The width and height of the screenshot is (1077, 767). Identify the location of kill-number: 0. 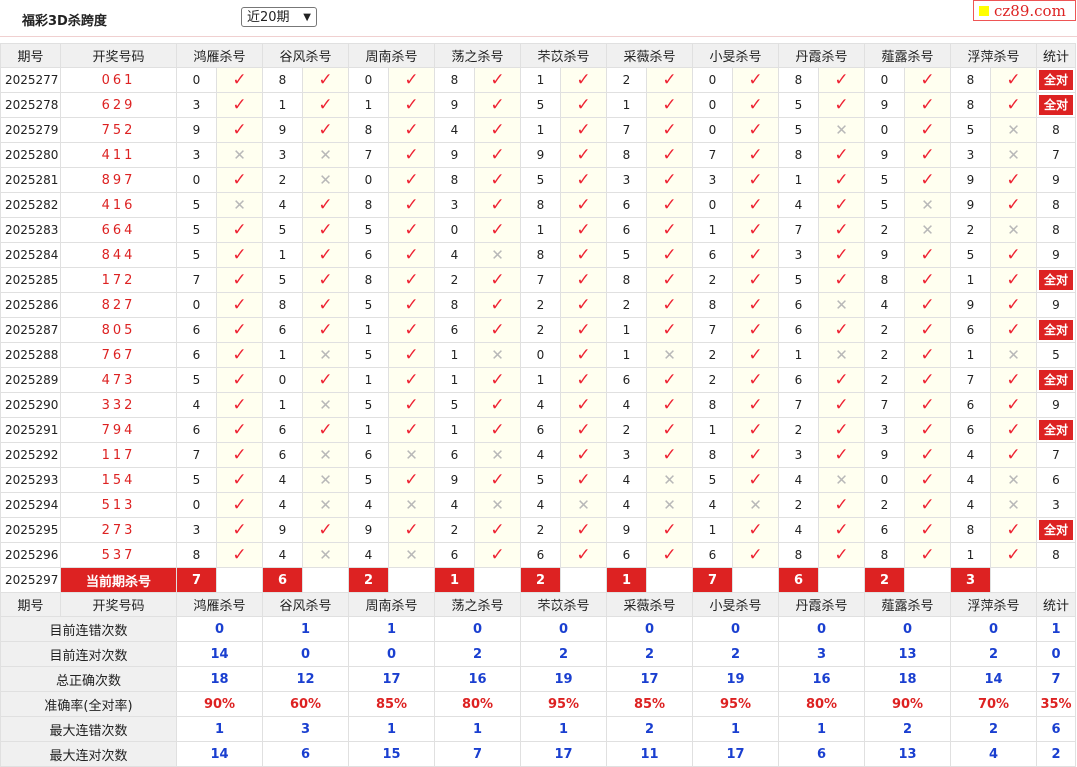
(540, 355).